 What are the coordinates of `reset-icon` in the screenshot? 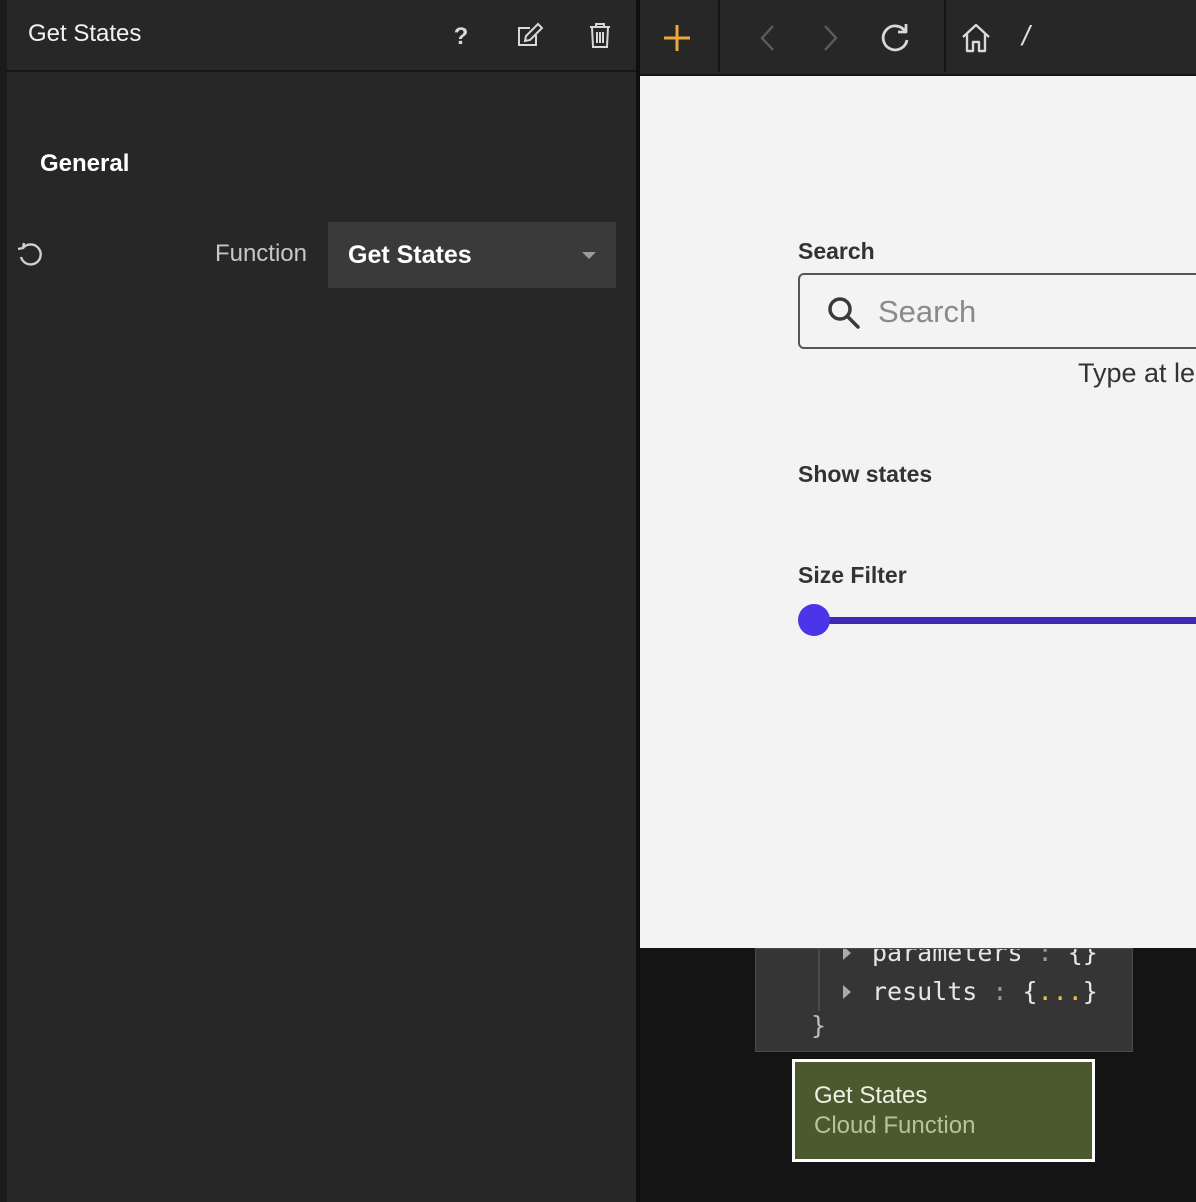 It's located at (30, 255).